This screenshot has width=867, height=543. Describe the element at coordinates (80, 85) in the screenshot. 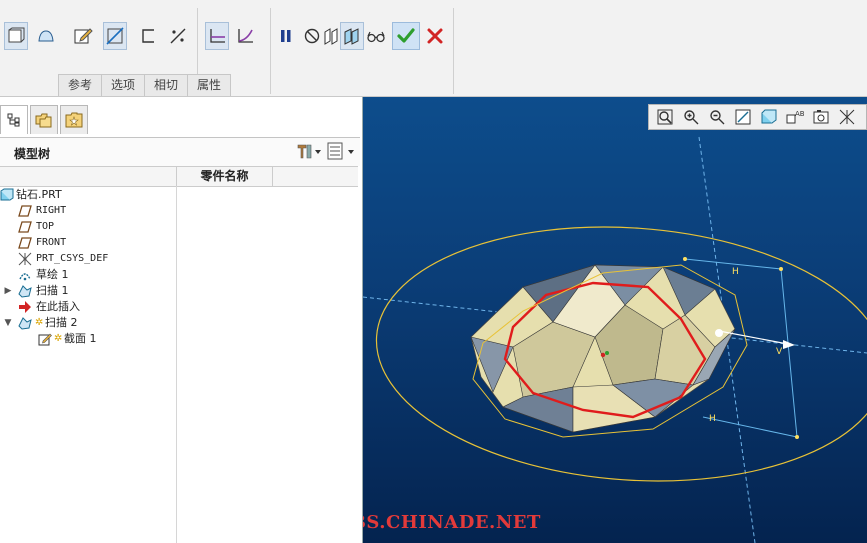

I see `tab-references: 参考` at that location.